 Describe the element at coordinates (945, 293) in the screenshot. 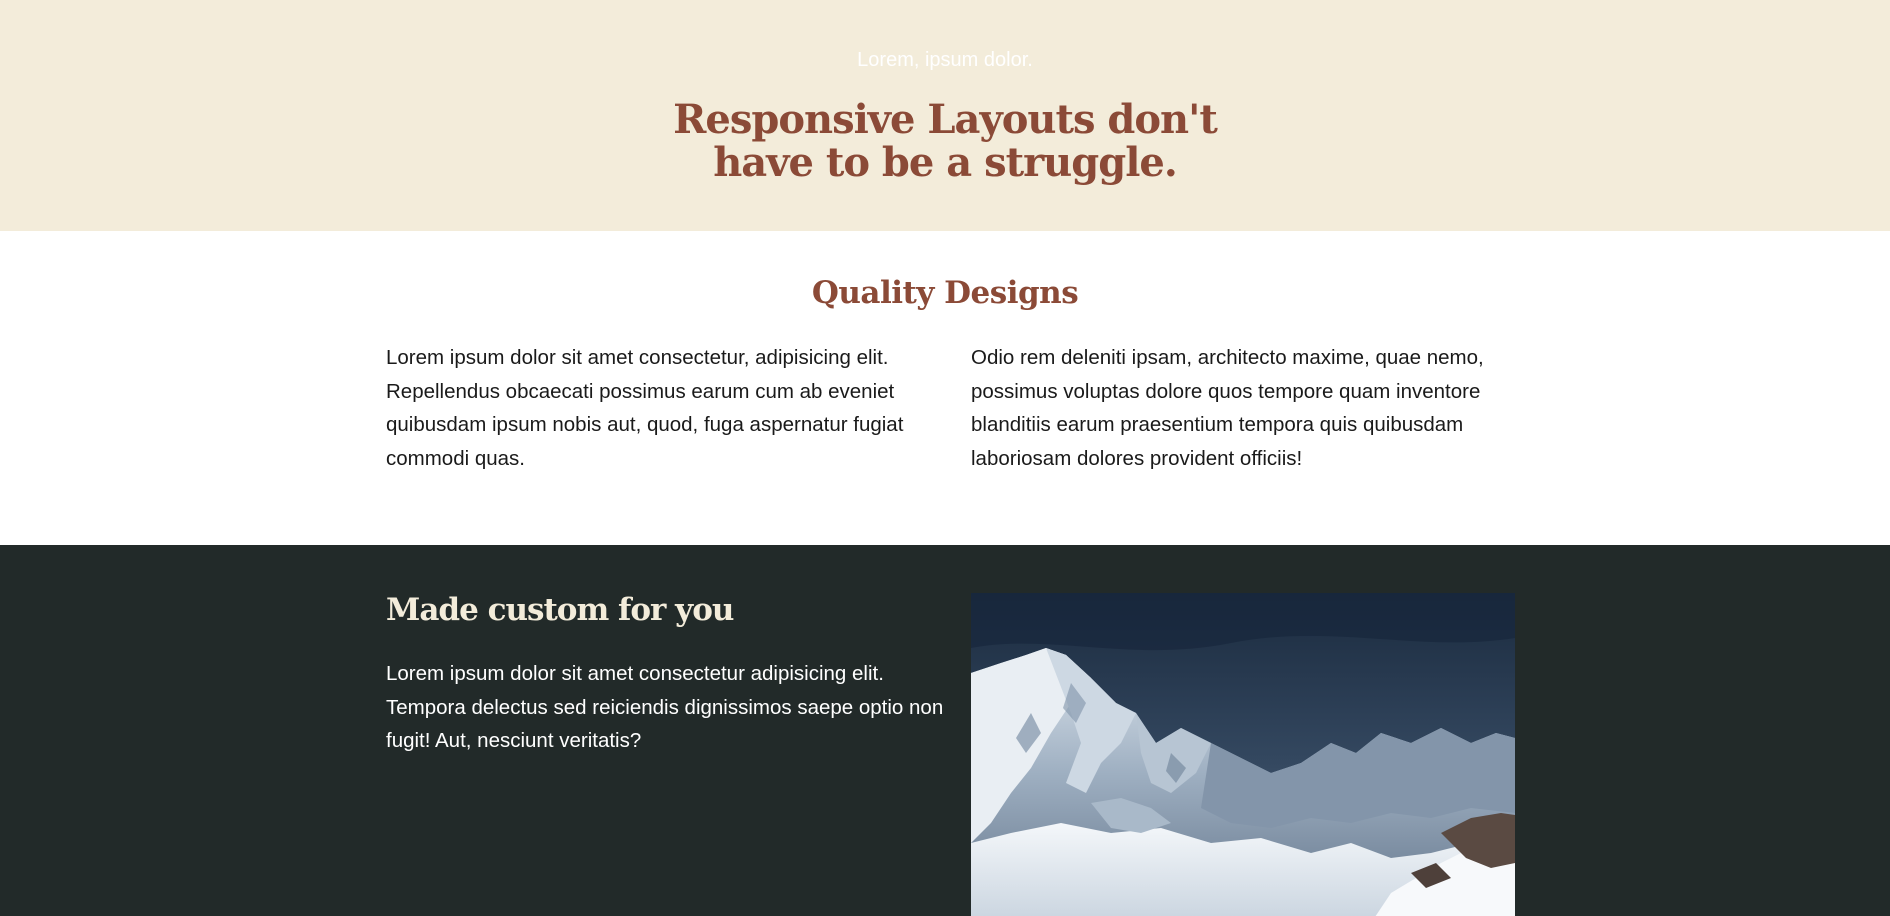

I see `quality-title: Quality Designs` at that location.